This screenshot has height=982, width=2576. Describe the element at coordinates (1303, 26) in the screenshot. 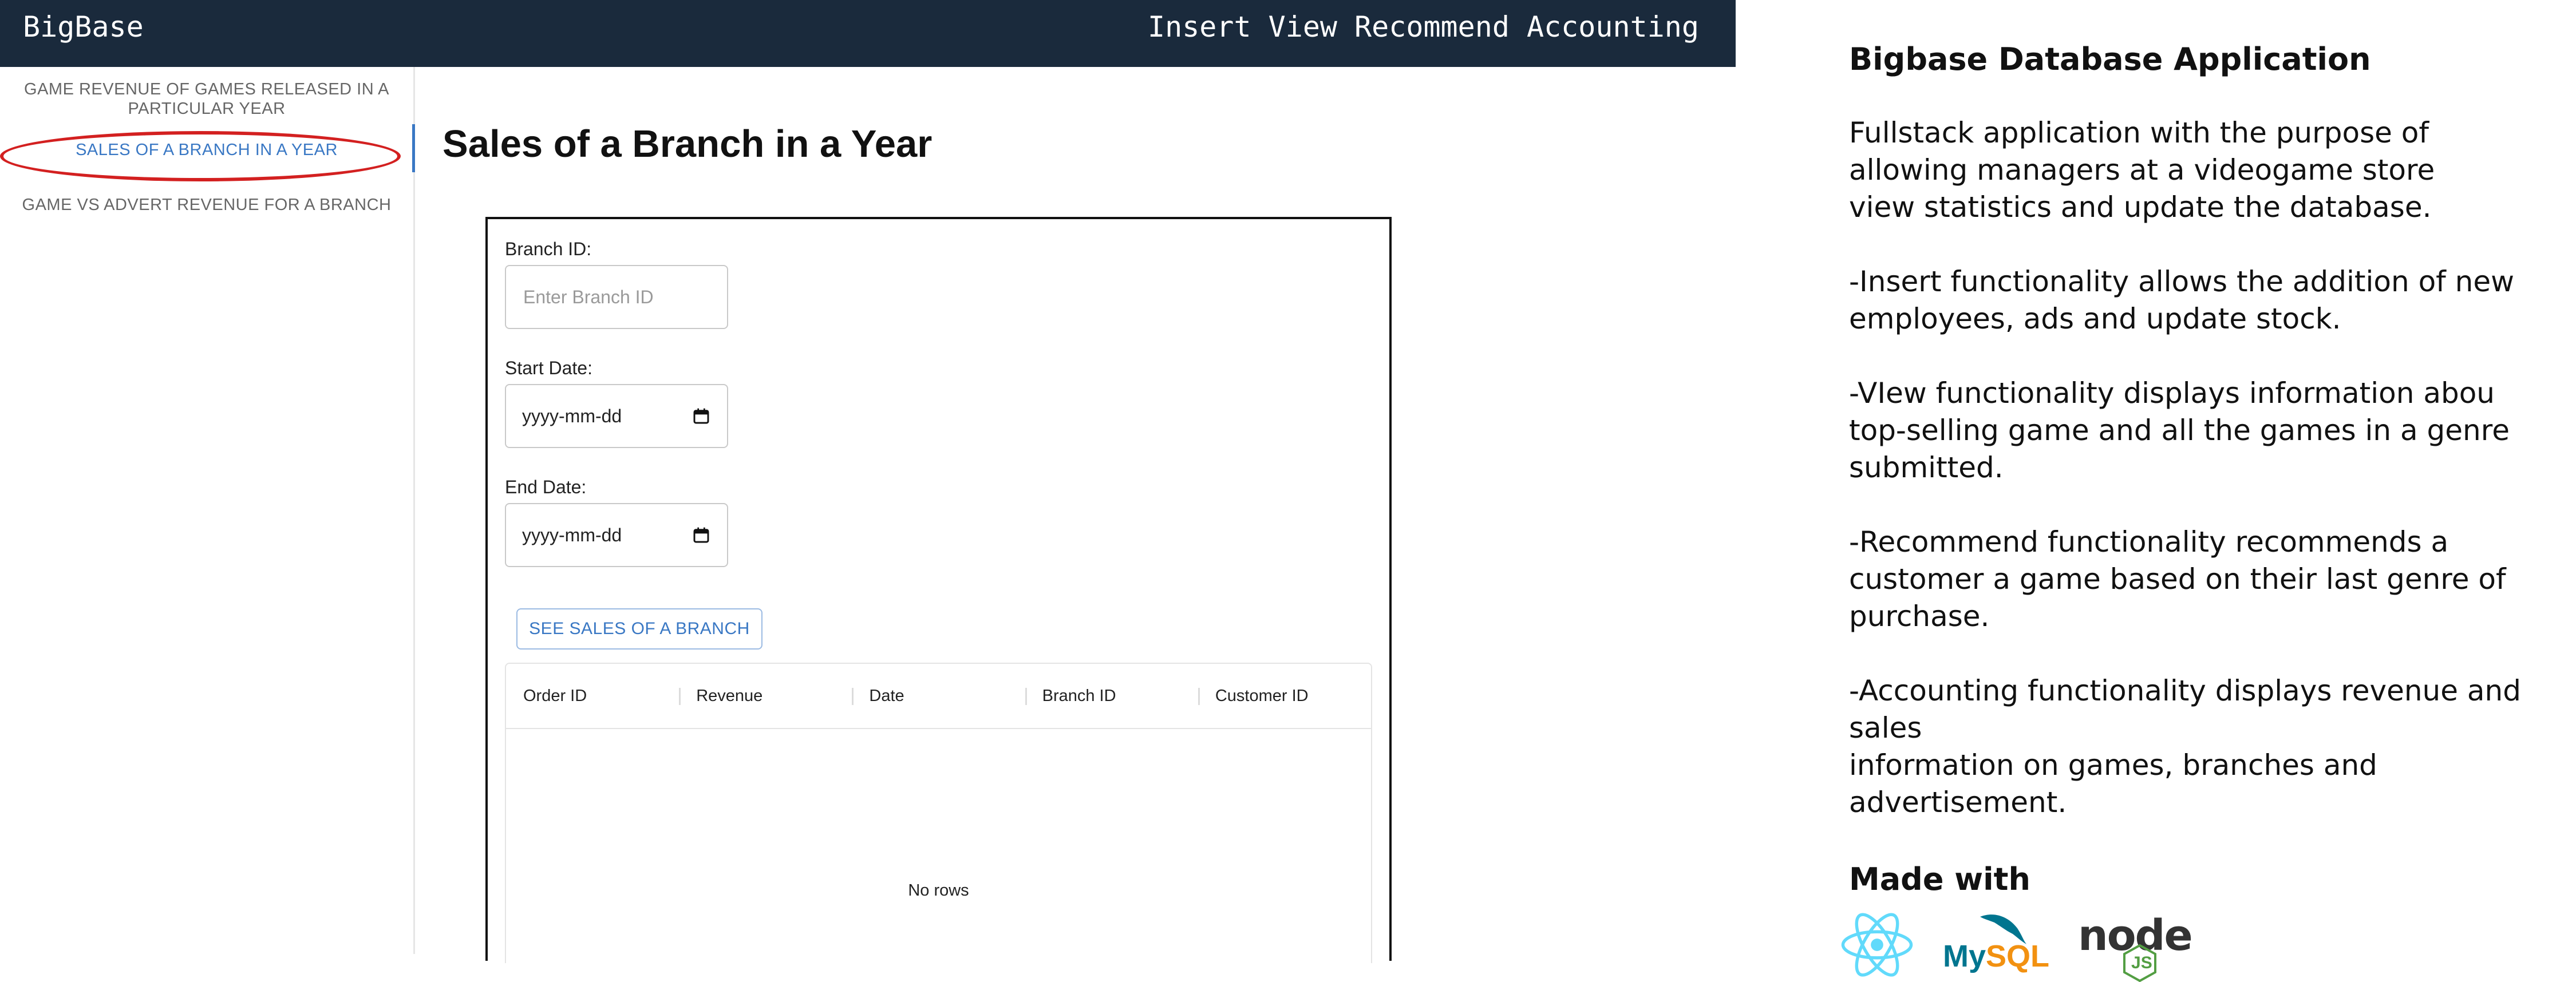

I see `nav-view: View` at that location.